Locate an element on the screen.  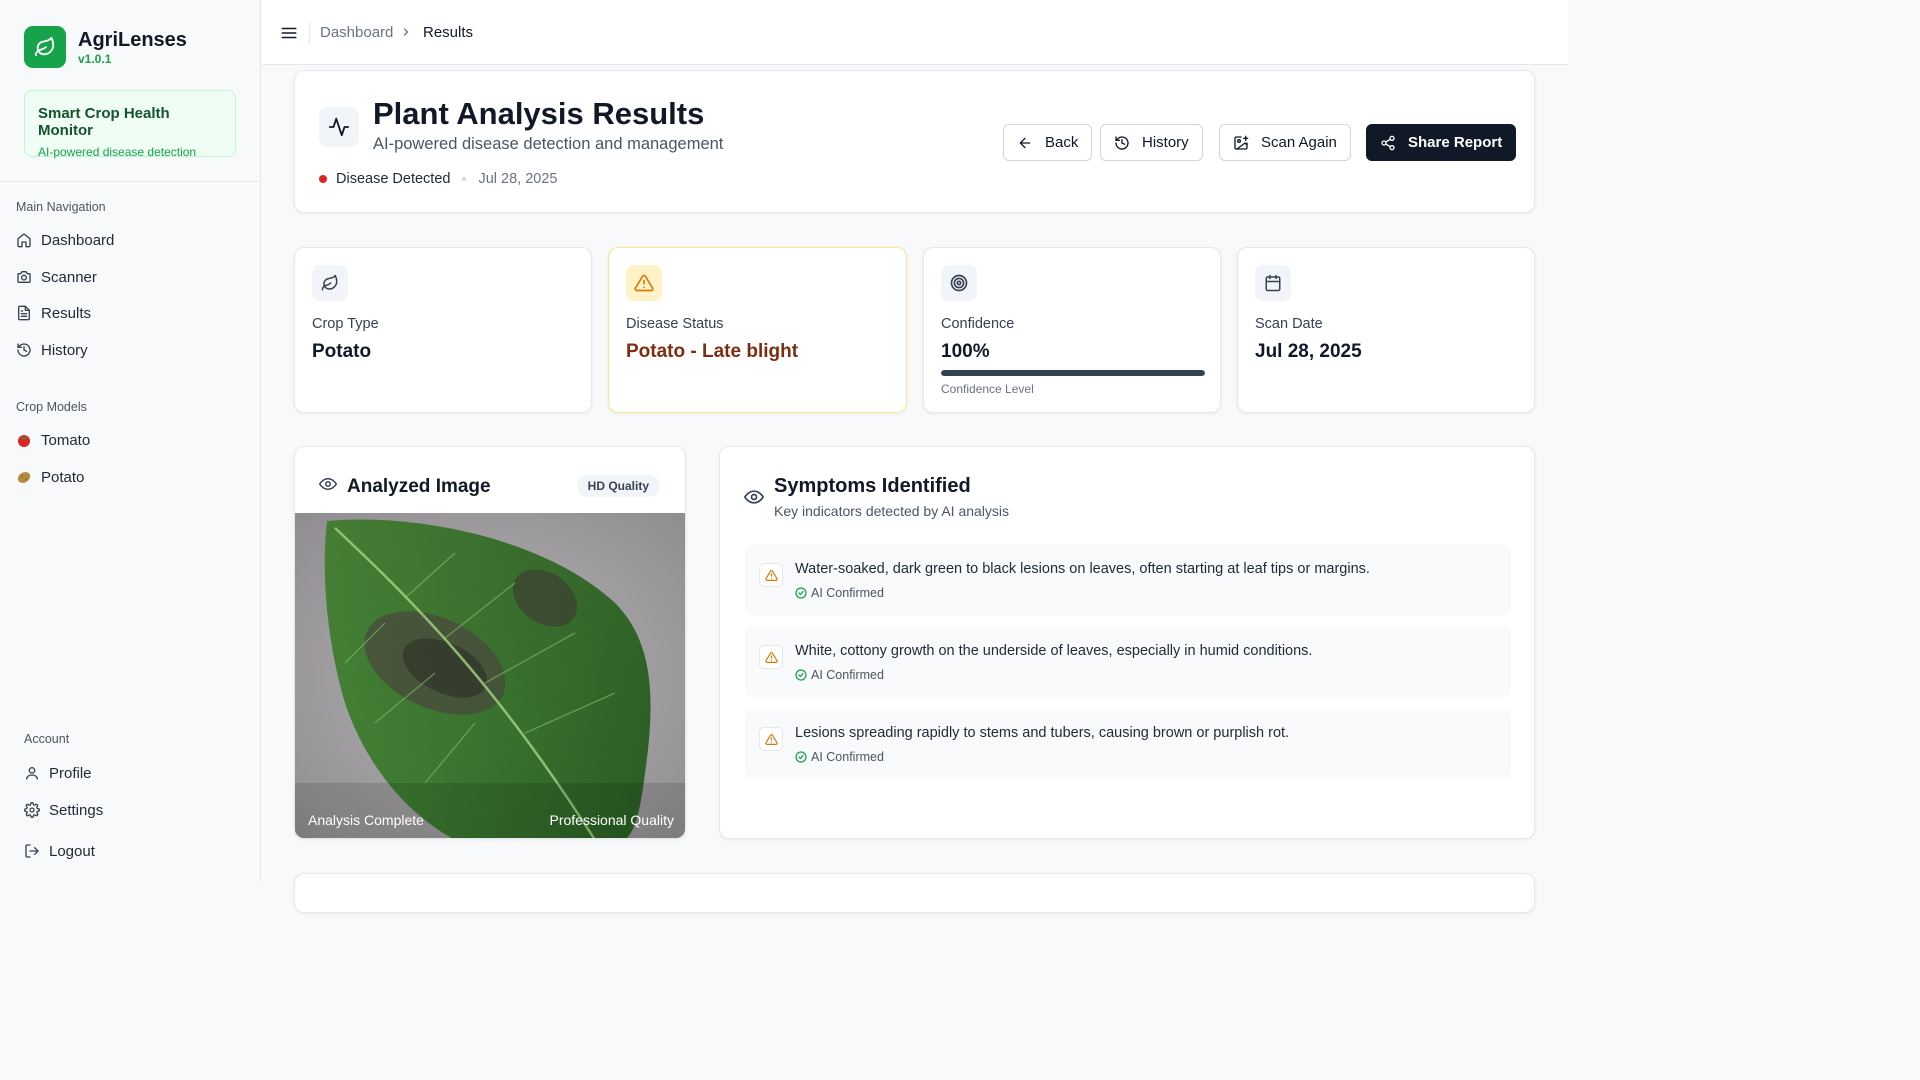
logout-icon is located at coordinates (32, 851).